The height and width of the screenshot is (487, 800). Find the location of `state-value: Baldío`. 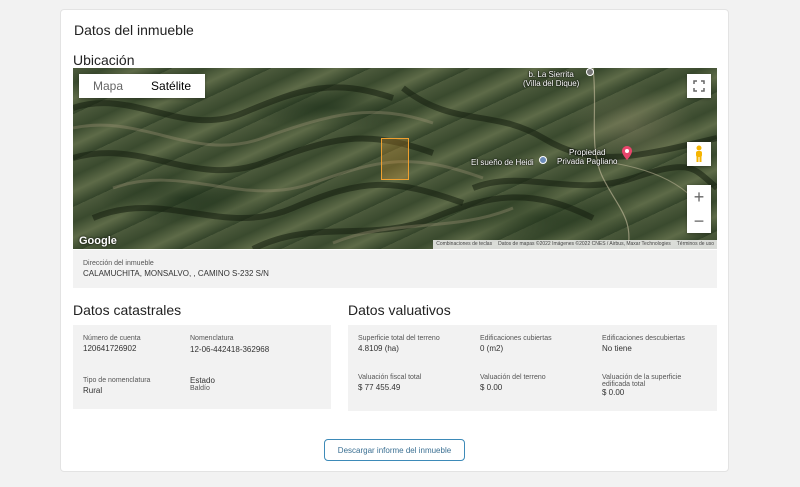

state-value: Baldío is located at coordinates (200, 388).